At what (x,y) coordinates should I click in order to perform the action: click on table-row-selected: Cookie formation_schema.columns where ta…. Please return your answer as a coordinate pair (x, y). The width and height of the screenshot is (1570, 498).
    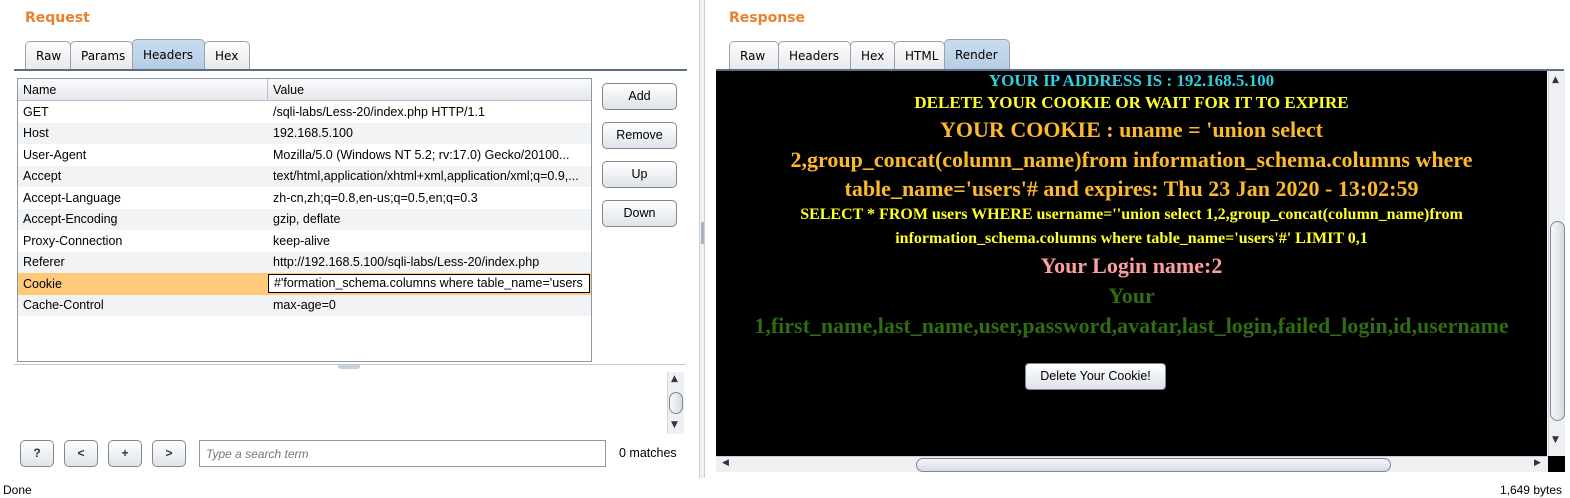
    Looking at the image, I should click on (304, 284).